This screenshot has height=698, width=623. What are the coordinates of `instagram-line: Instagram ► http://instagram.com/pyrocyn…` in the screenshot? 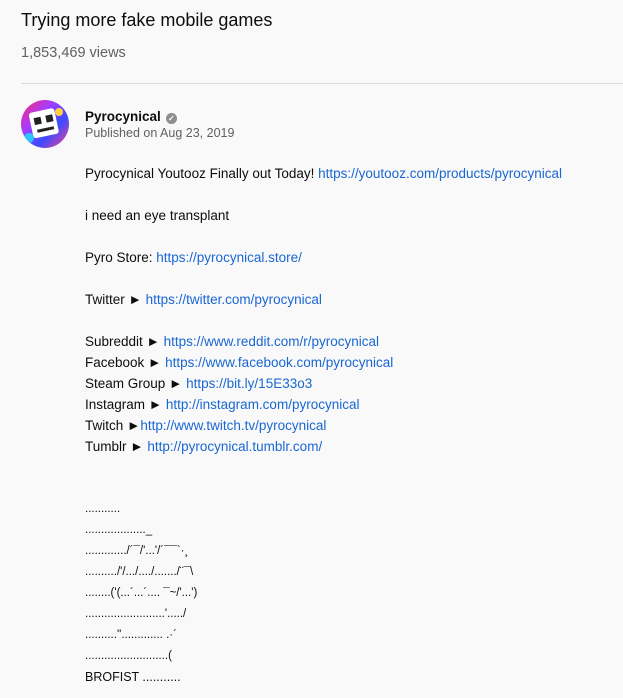 It's located at (350, 404).